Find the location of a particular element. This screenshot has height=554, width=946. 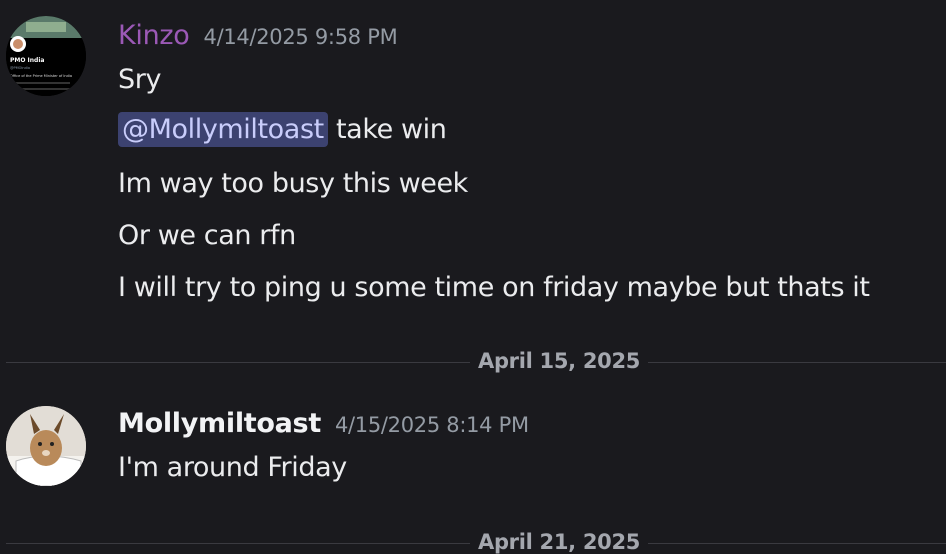

message-line: @Mollymiltoast take win is located at coordinates (282, 129).